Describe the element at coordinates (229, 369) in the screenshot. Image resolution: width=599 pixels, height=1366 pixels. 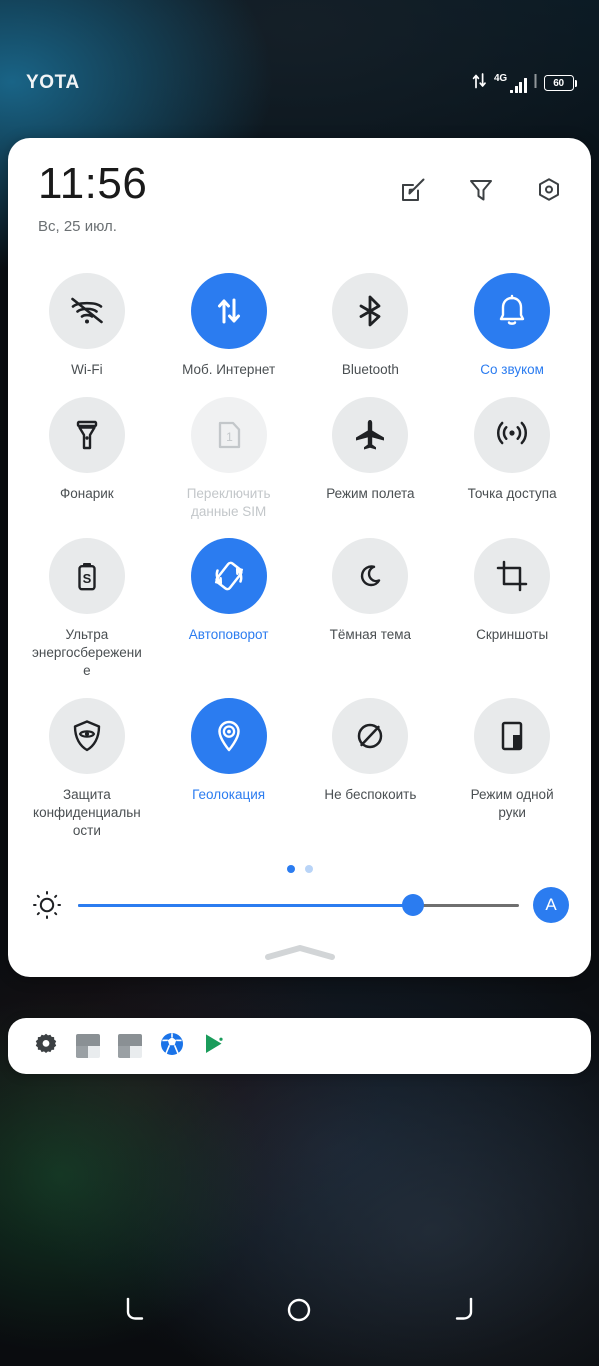
I see `tile-label: Моб. Интернет` at that location.